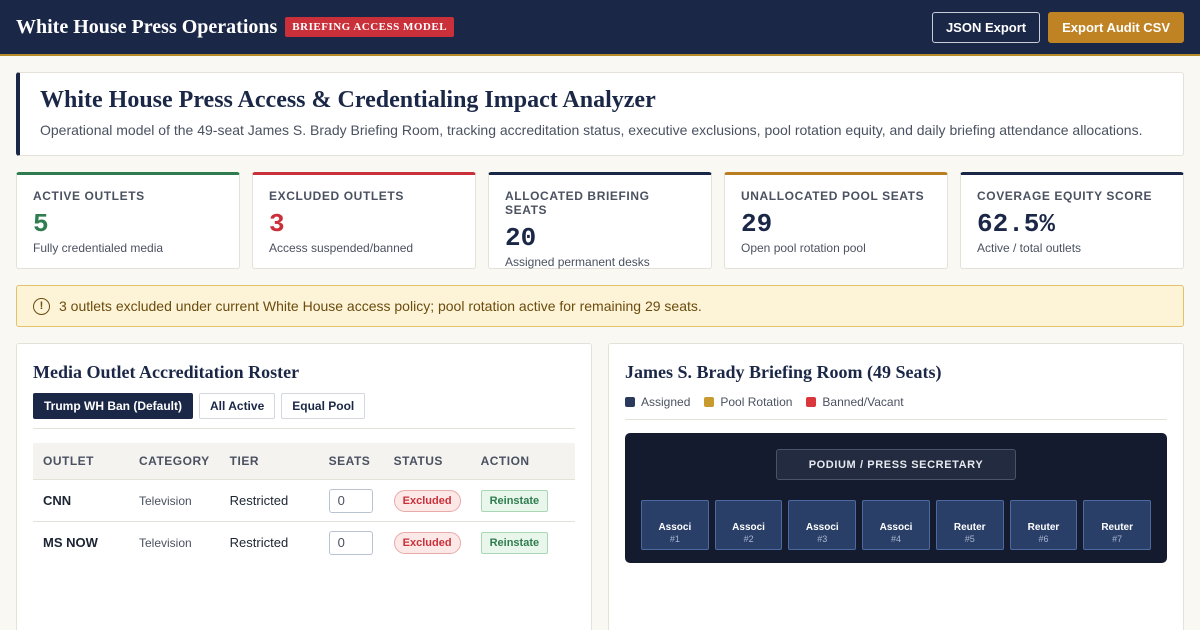 This screenshot has width=1200, height=630. What do you see at coordinates (81, 461) in the screenshot?
I see `column-header-outlet: OUTLET` at bounding box center [81, 461].